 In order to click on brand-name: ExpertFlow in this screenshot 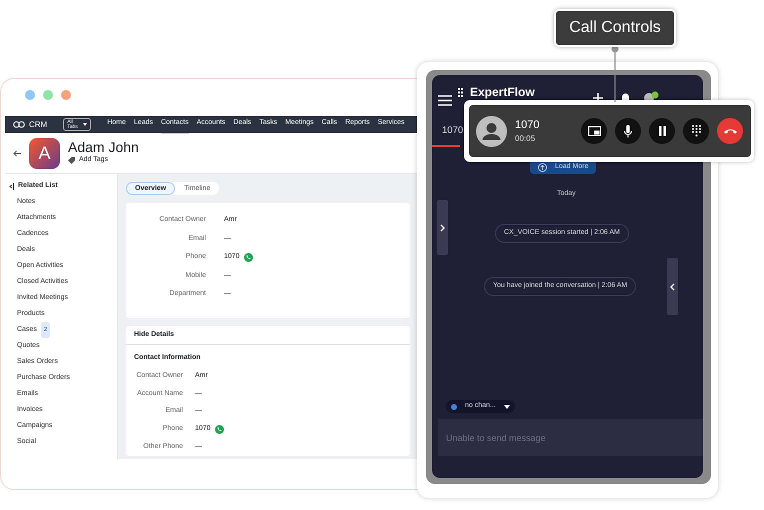, I will do `click(502, 92)`.